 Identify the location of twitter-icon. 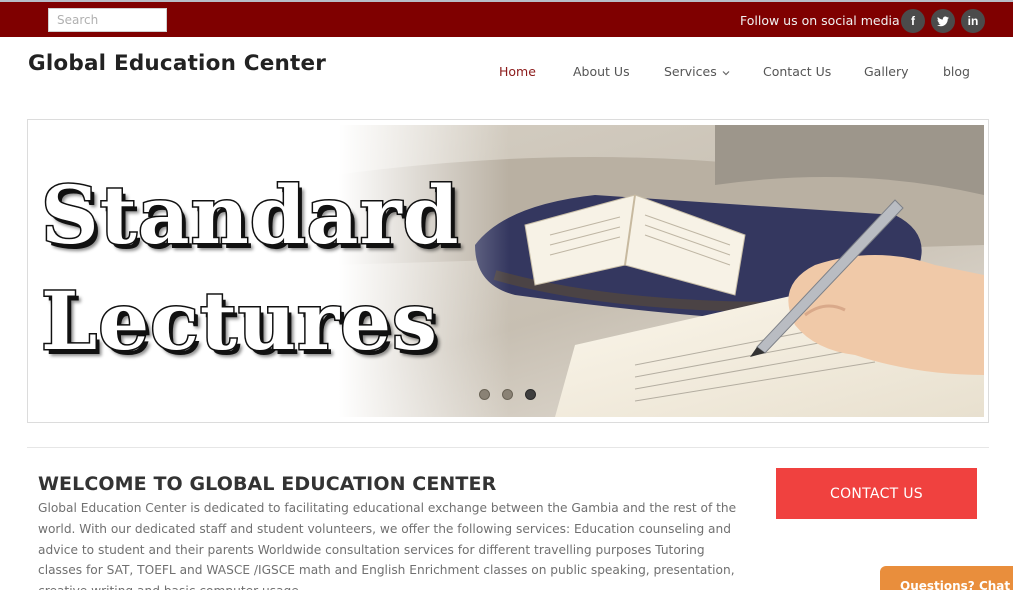
(943, 21).